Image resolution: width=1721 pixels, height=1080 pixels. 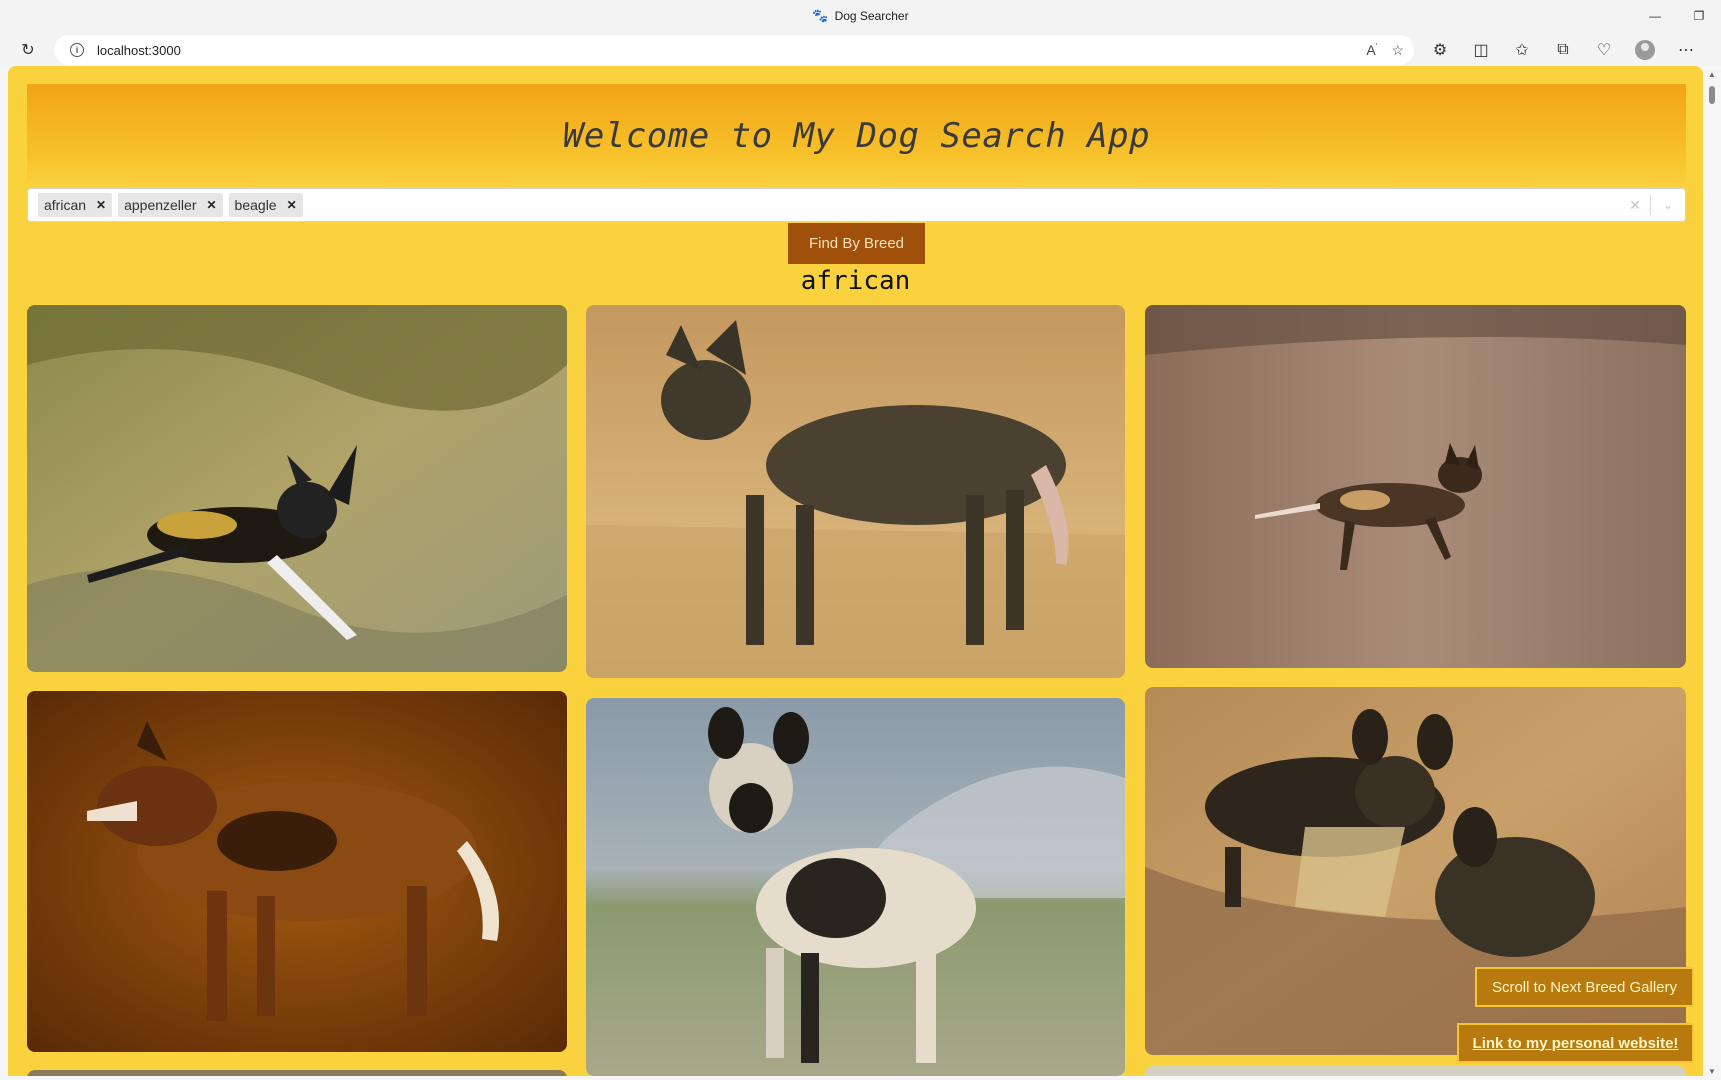 I want to click on favorite-star-icon: ☆, so click(x=1397, y=50).